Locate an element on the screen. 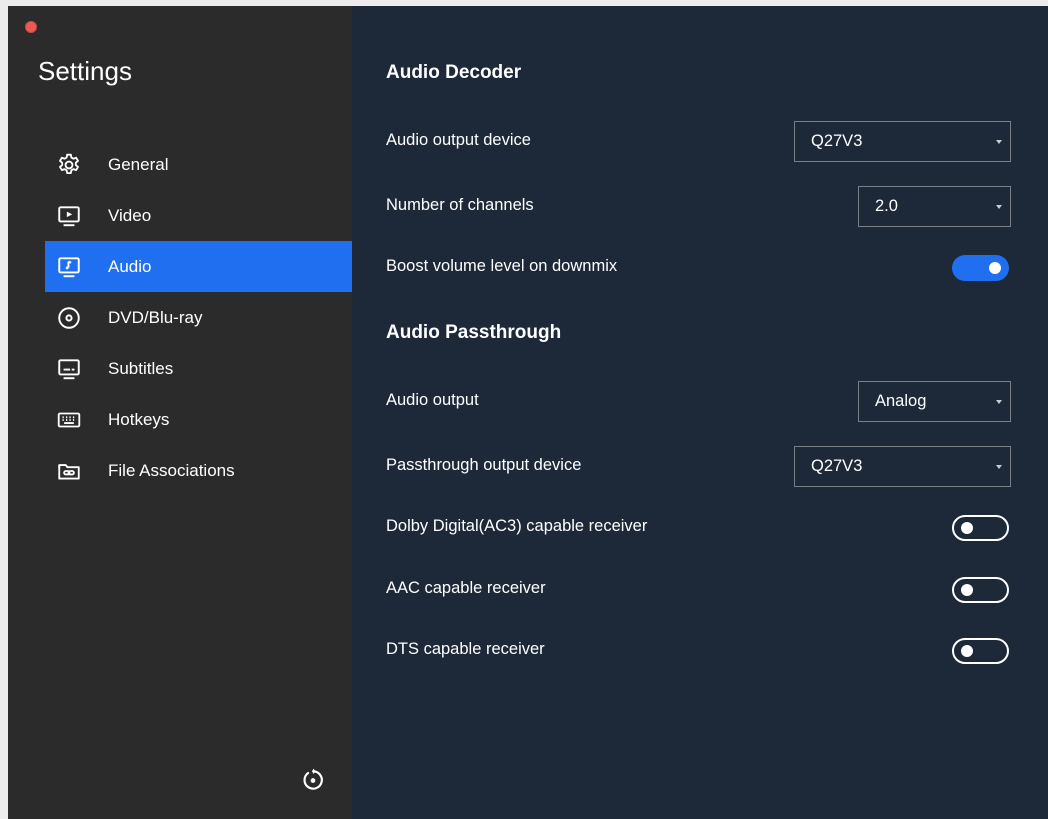 This screenshot has height=819, width=1048. sidebar-item-file-associations: File Associations is located at coordinates (198, 470).